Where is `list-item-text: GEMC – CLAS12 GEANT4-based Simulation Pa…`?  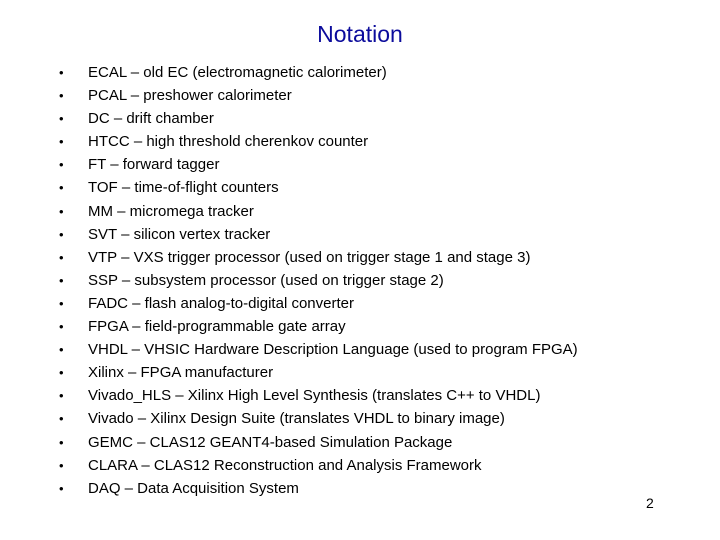
list-item-text: GEMC – CLAS12 GEANT4-based Simulation Pa… is located at coordinates (270, 442).